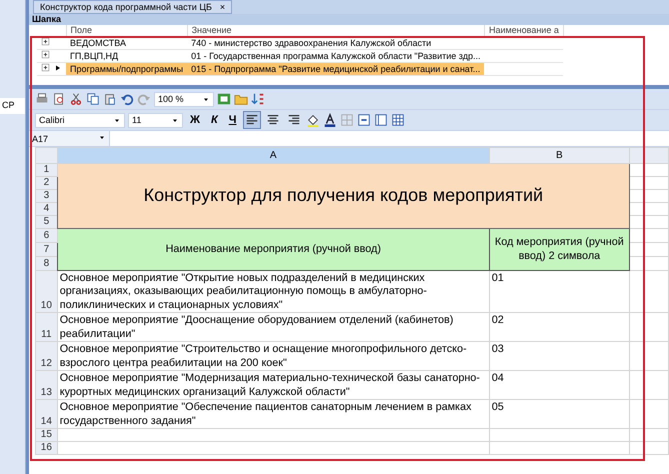 The image size is (669, 474). What do you see at coordinates (47, 291) in the screenshot?
I see `row-header: 10` at bounding box center [47, 291].